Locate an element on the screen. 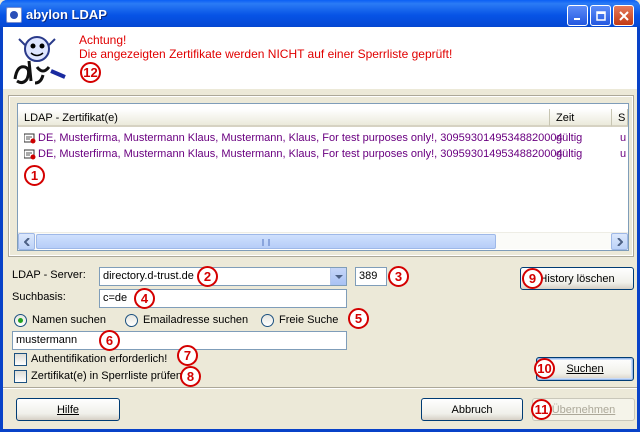 This screenshot has height=432, width=640. cancel-button-label: Abbruch is located at coordinates (472, 409).